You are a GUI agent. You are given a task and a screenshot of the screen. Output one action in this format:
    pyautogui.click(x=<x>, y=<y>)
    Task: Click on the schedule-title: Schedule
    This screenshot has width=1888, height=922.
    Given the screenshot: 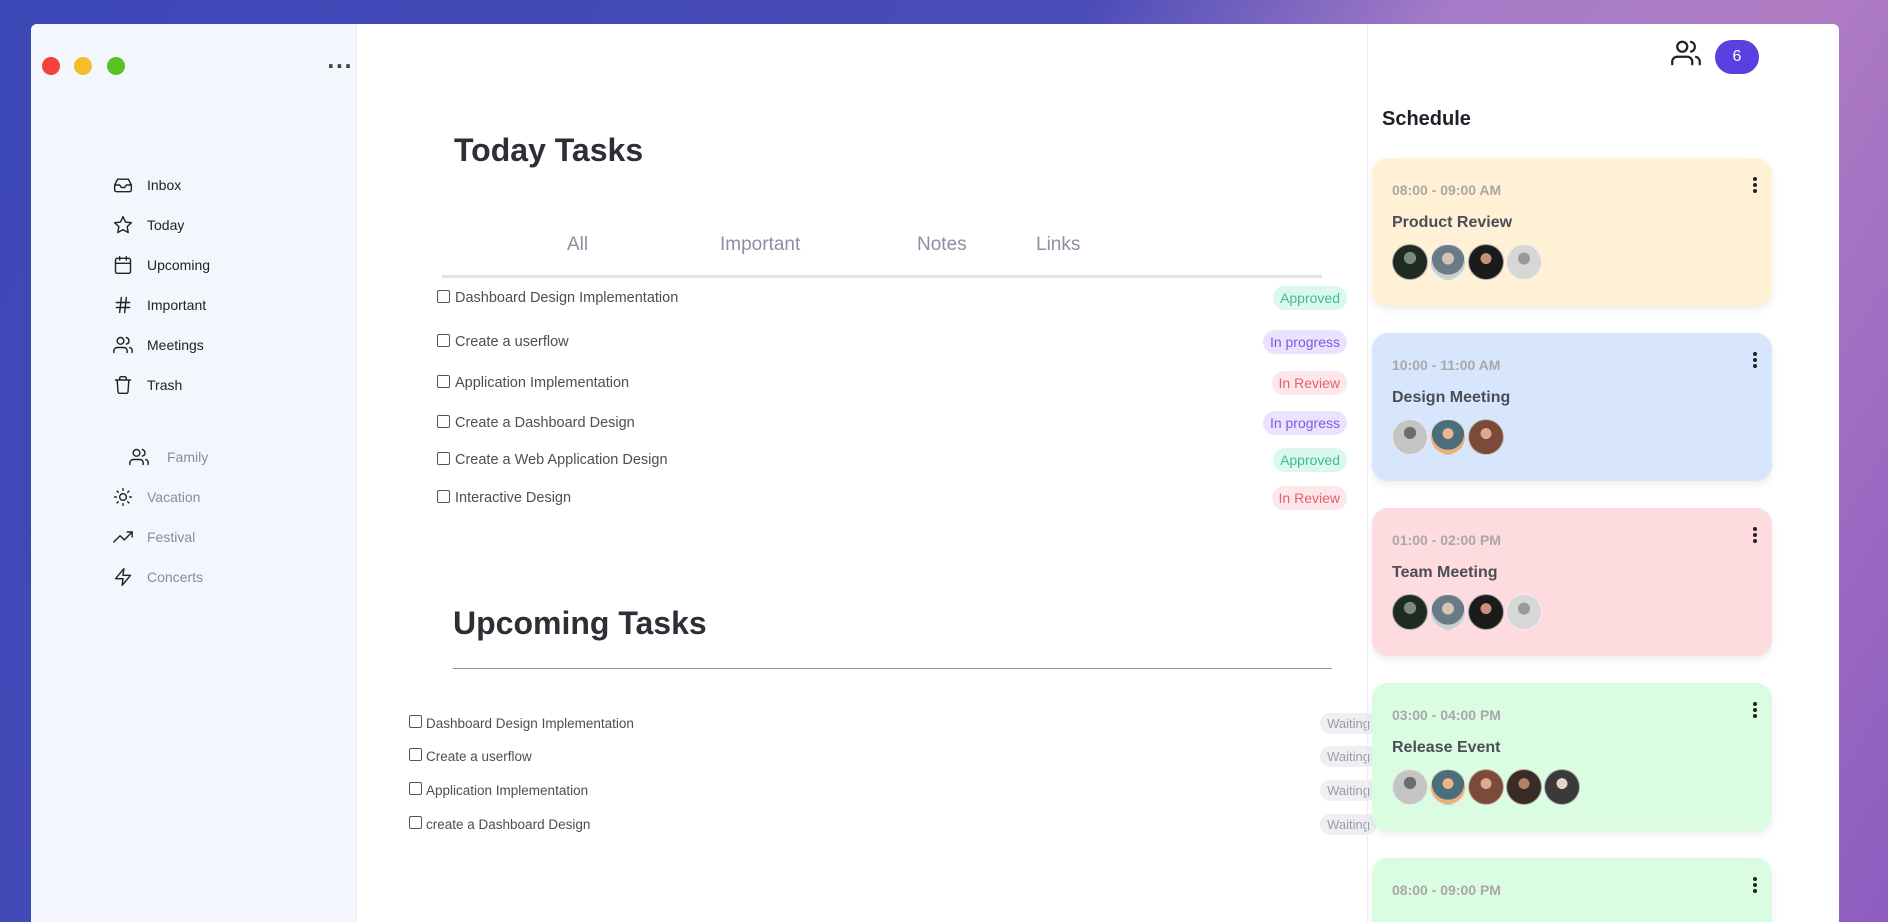 What is the action you would take?
    pyautogui.click(x=1426, y=119)
    